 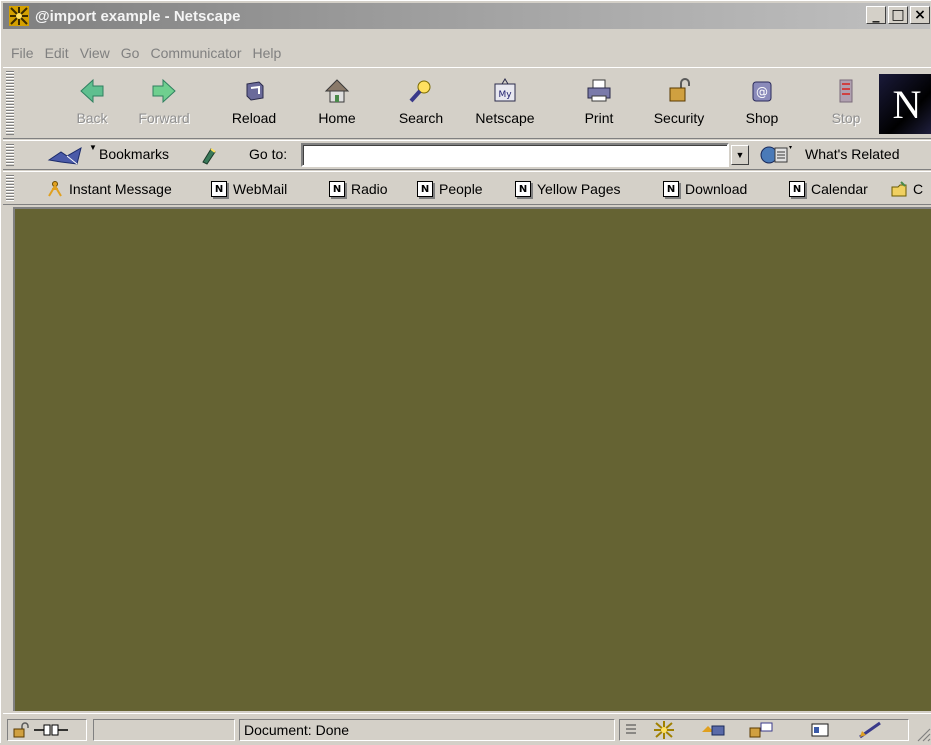 I want to click on calendar-label: Calendar, so click(x=839, y=189).